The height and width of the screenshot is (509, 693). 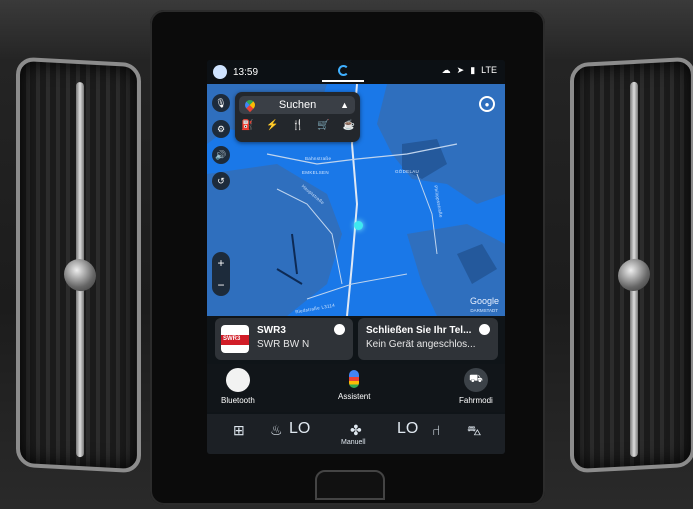 What do you see at coordinates (407, 429) in the screenshot?
I see `right-temperature: LO` at bounding box center [407, 429].